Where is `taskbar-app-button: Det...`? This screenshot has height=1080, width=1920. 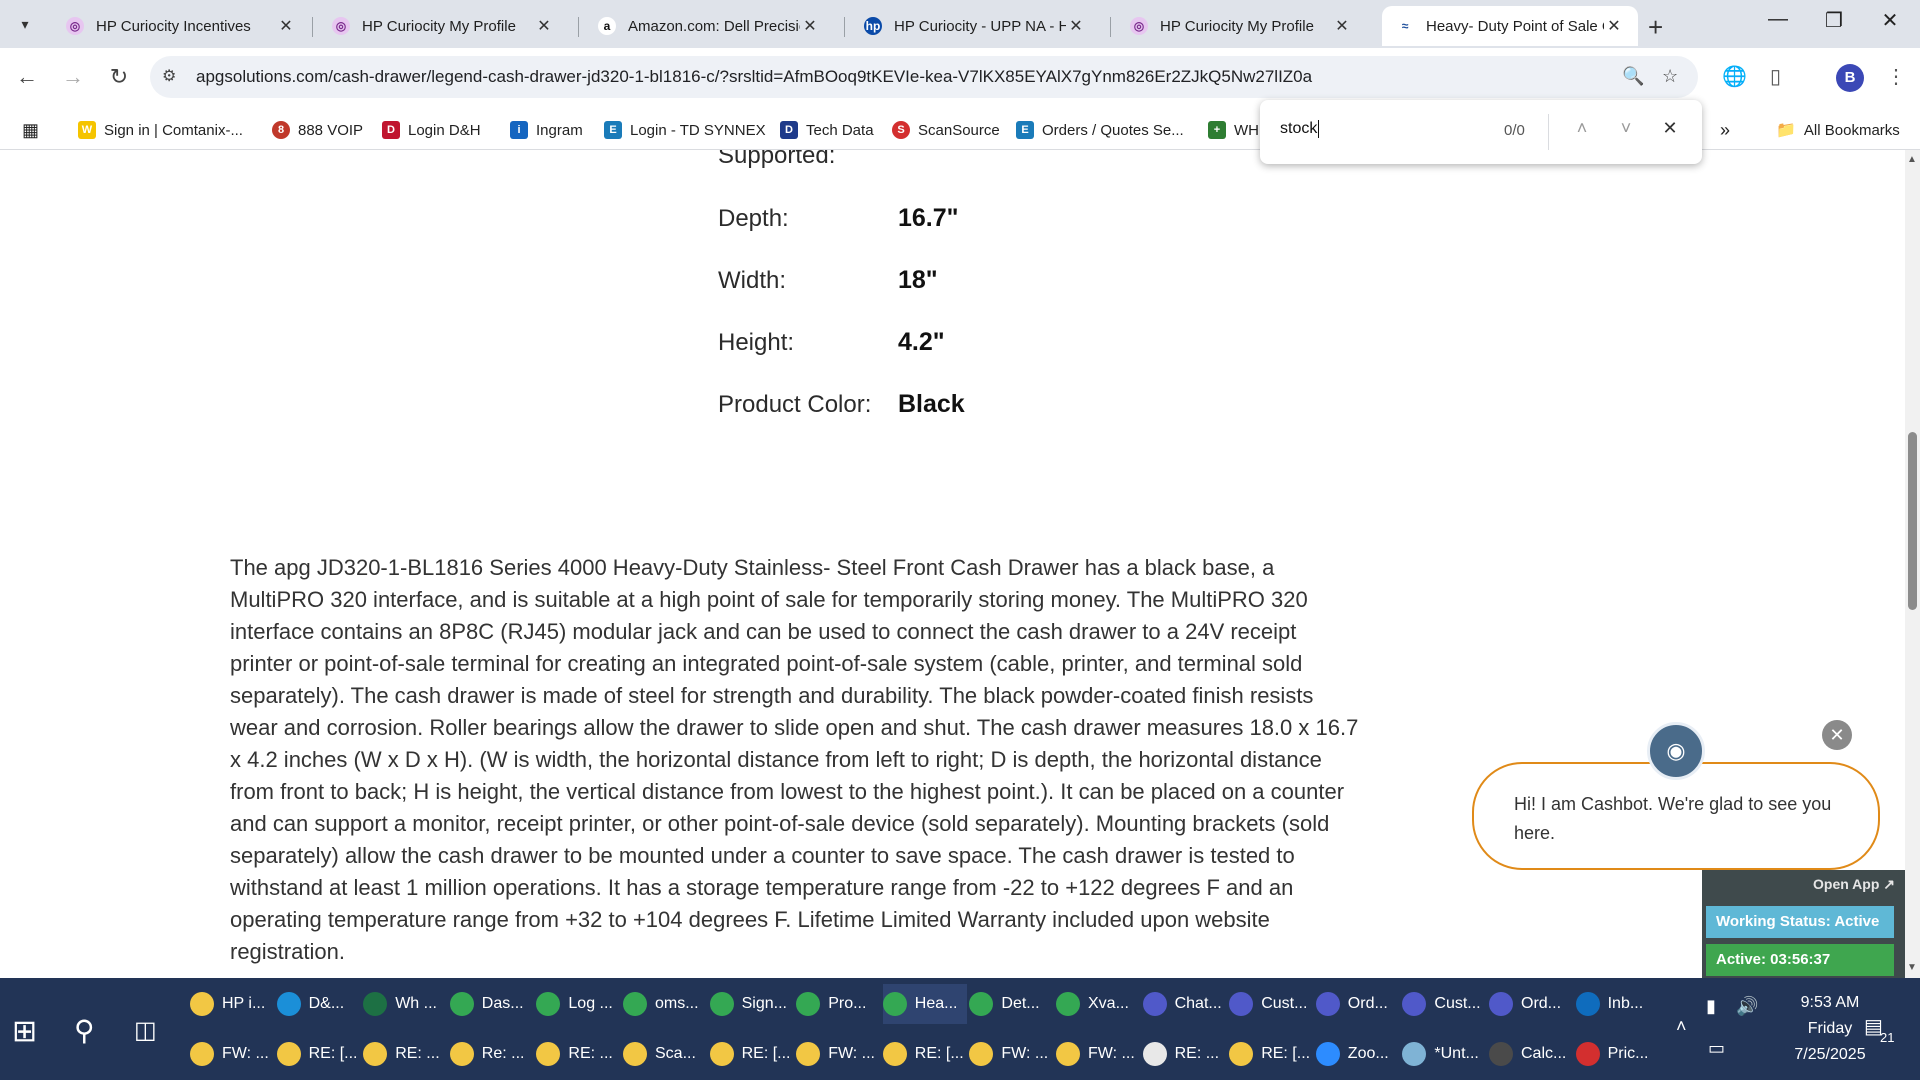
taskbar-app-button: Det... is located at coordinates (1011, 1004).